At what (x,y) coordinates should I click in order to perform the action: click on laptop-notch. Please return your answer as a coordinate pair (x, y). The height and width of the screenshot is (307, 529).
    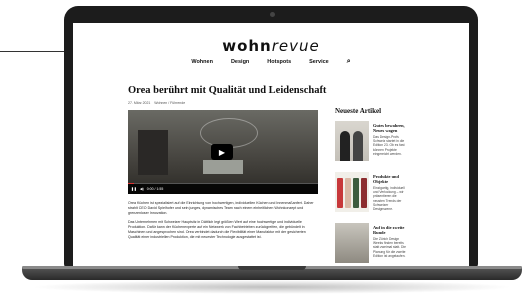
    Looking at the image, I should click on (272, 268).